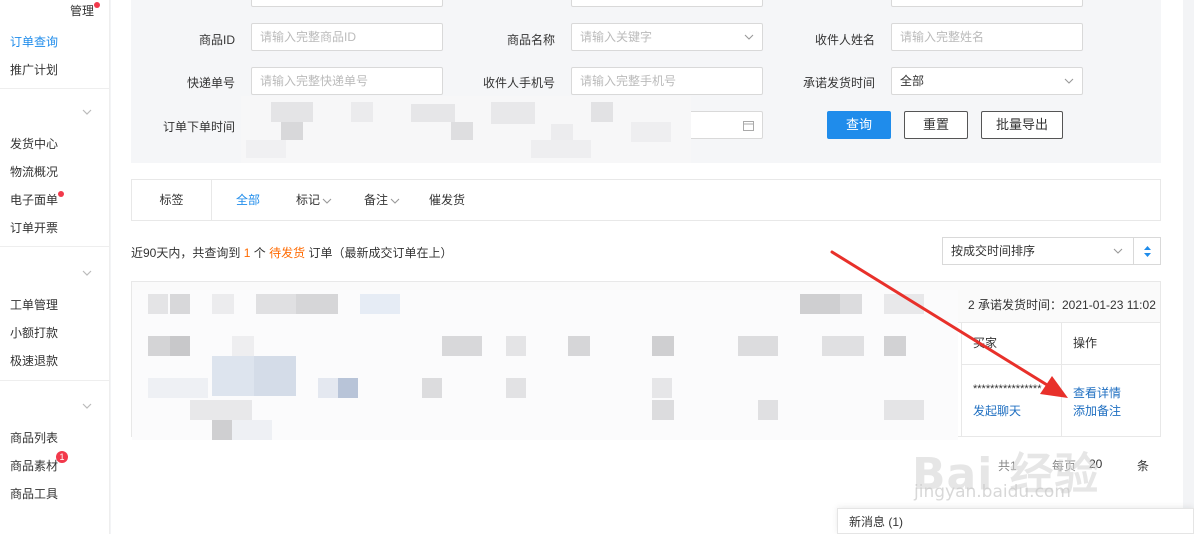 Image resolution: width=1194 pixels, height=534 pixels. Describe the element at coordinates (34, 171) in the screenshot. I see `sidebar-item-logistics-overview: 物流概况` at that location.